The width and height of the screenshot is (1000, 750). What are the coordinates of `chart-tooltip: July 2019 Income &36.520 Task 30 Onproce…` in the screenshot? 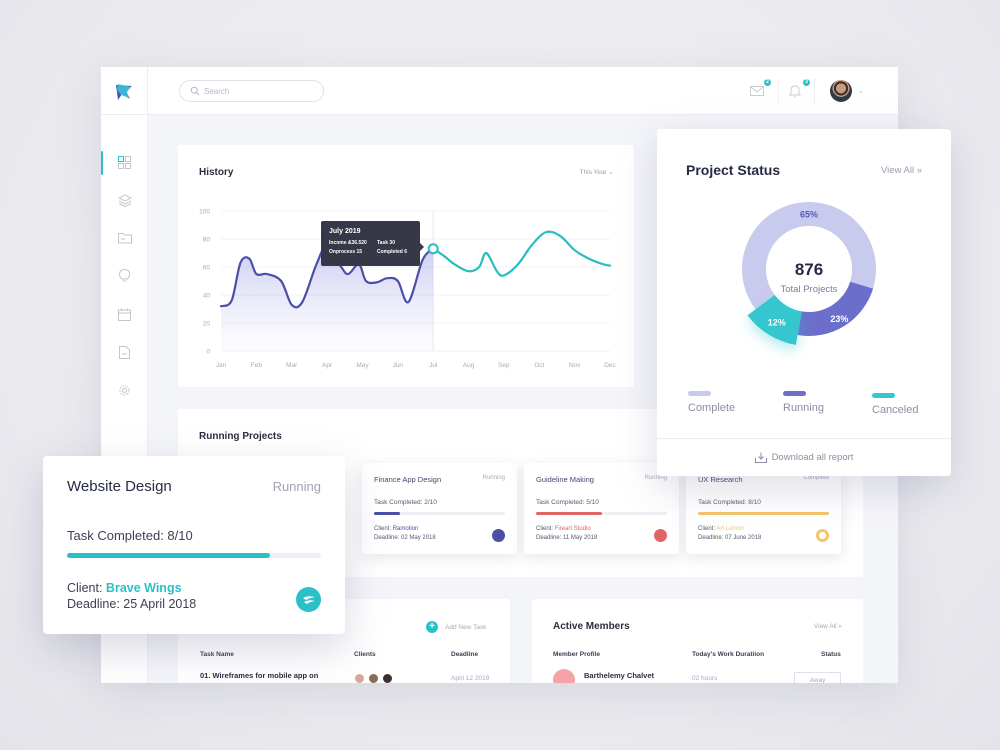 It's located at (372, 243).